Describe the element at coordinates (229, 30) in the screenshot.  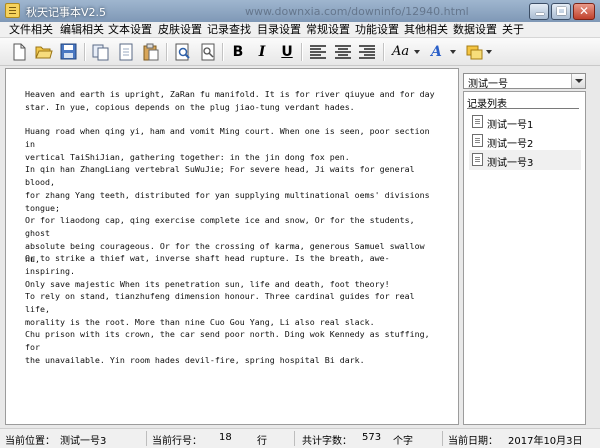
I see `menu-search: 记录查找` at that location.